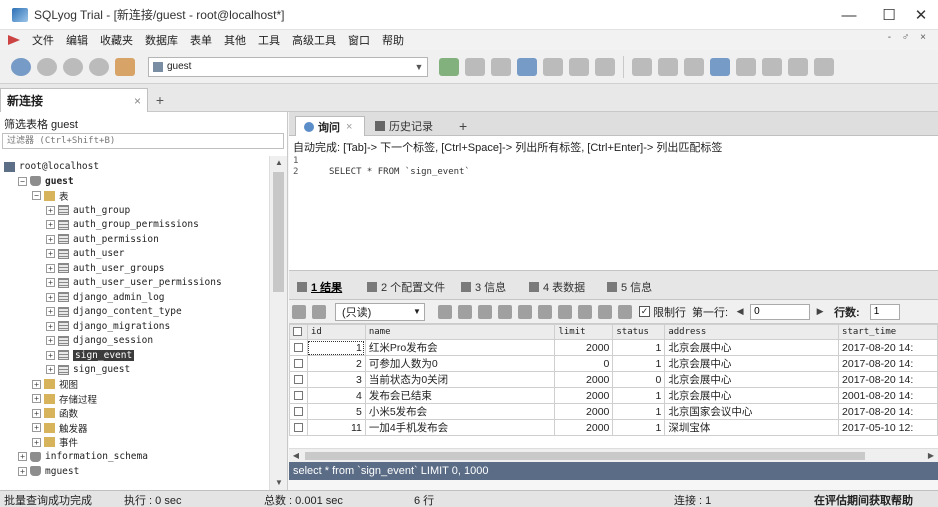  What do you see at coordinates (485, 311) in the screenshot?
I see `save-icon` at bounding box center [485, 311].